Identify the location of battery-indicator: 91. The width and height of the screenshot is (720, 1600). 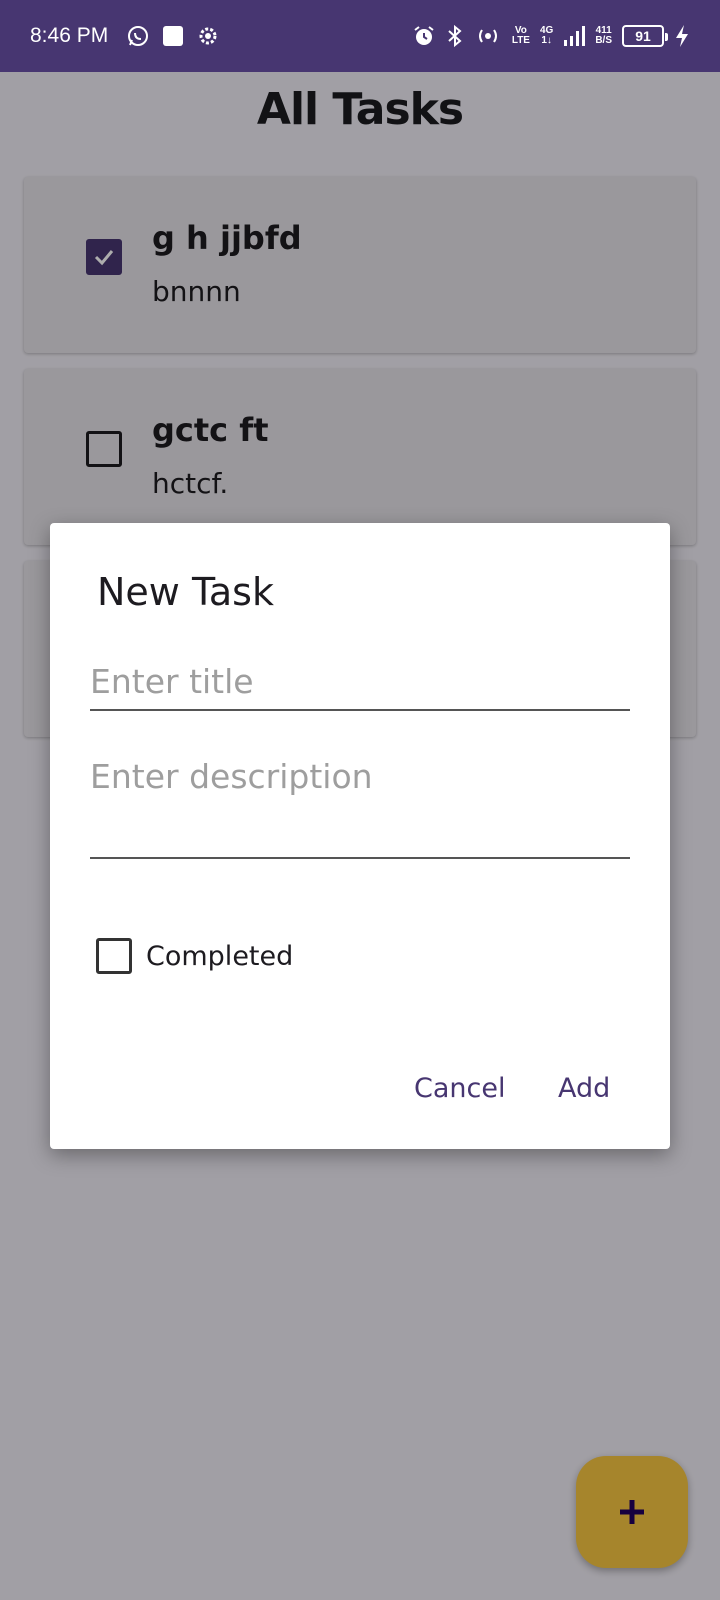
(645, 36).